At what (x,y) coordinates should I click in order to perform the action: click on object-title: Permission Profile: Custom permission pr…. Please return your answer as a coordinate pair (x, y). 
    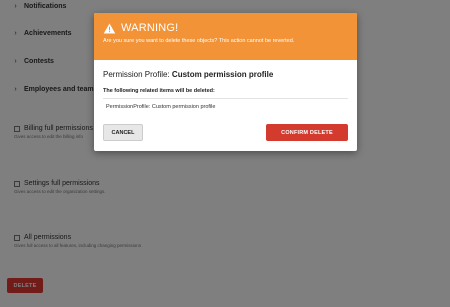
    Looking at the image, I should click on (225, 74).